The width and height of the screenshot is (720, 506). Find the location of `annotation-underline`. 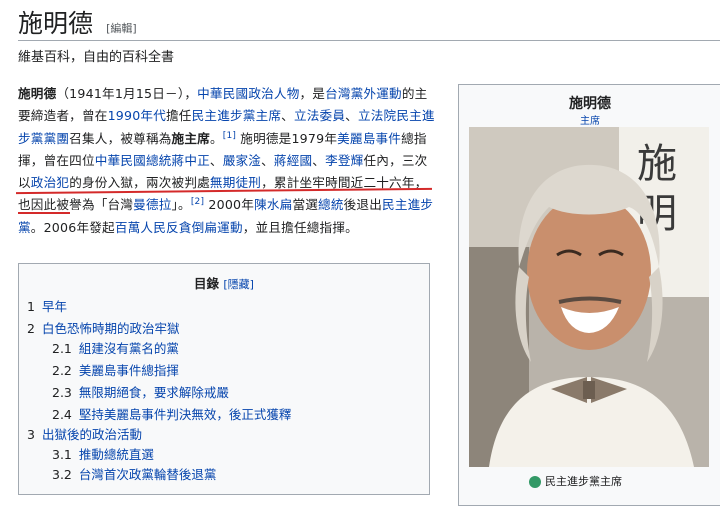

annotation-underline is located at coordinates (44, 213).